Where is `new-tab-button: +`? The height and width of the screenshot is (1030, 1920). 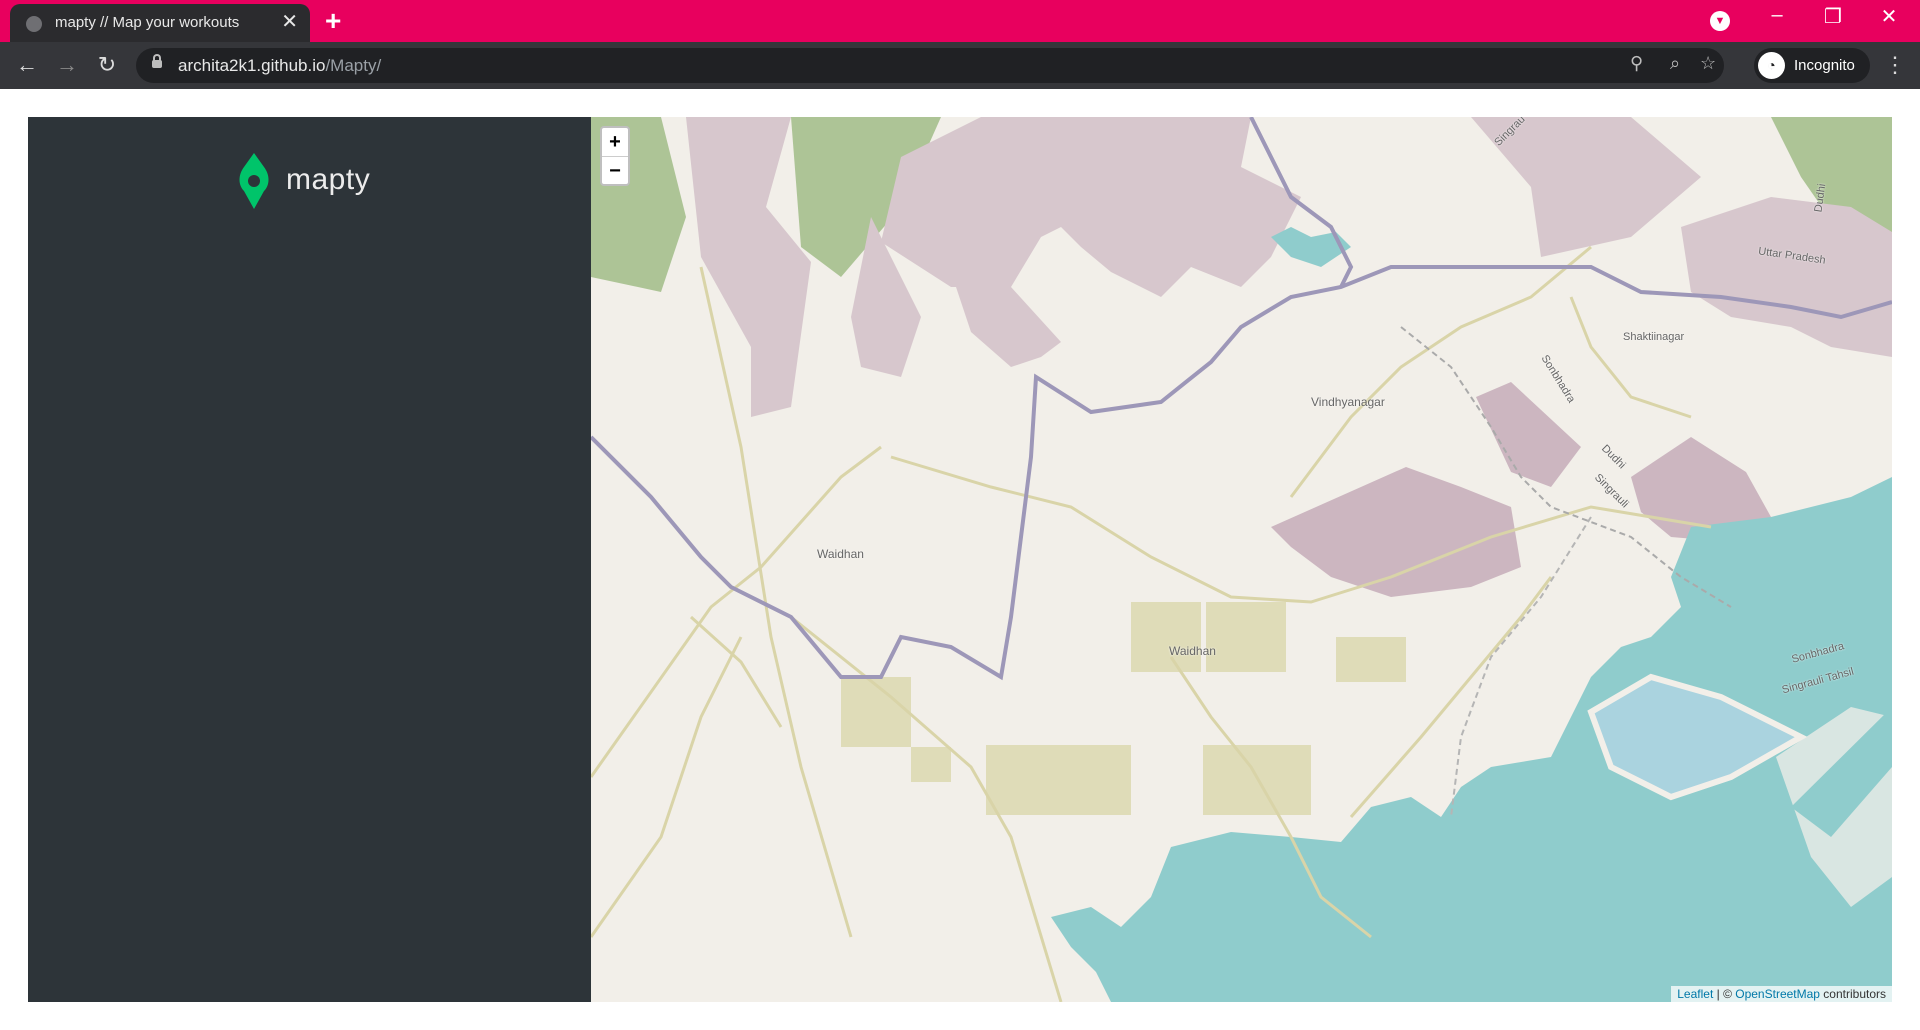 new-tab-button: + is located at coordinates (333, 21).